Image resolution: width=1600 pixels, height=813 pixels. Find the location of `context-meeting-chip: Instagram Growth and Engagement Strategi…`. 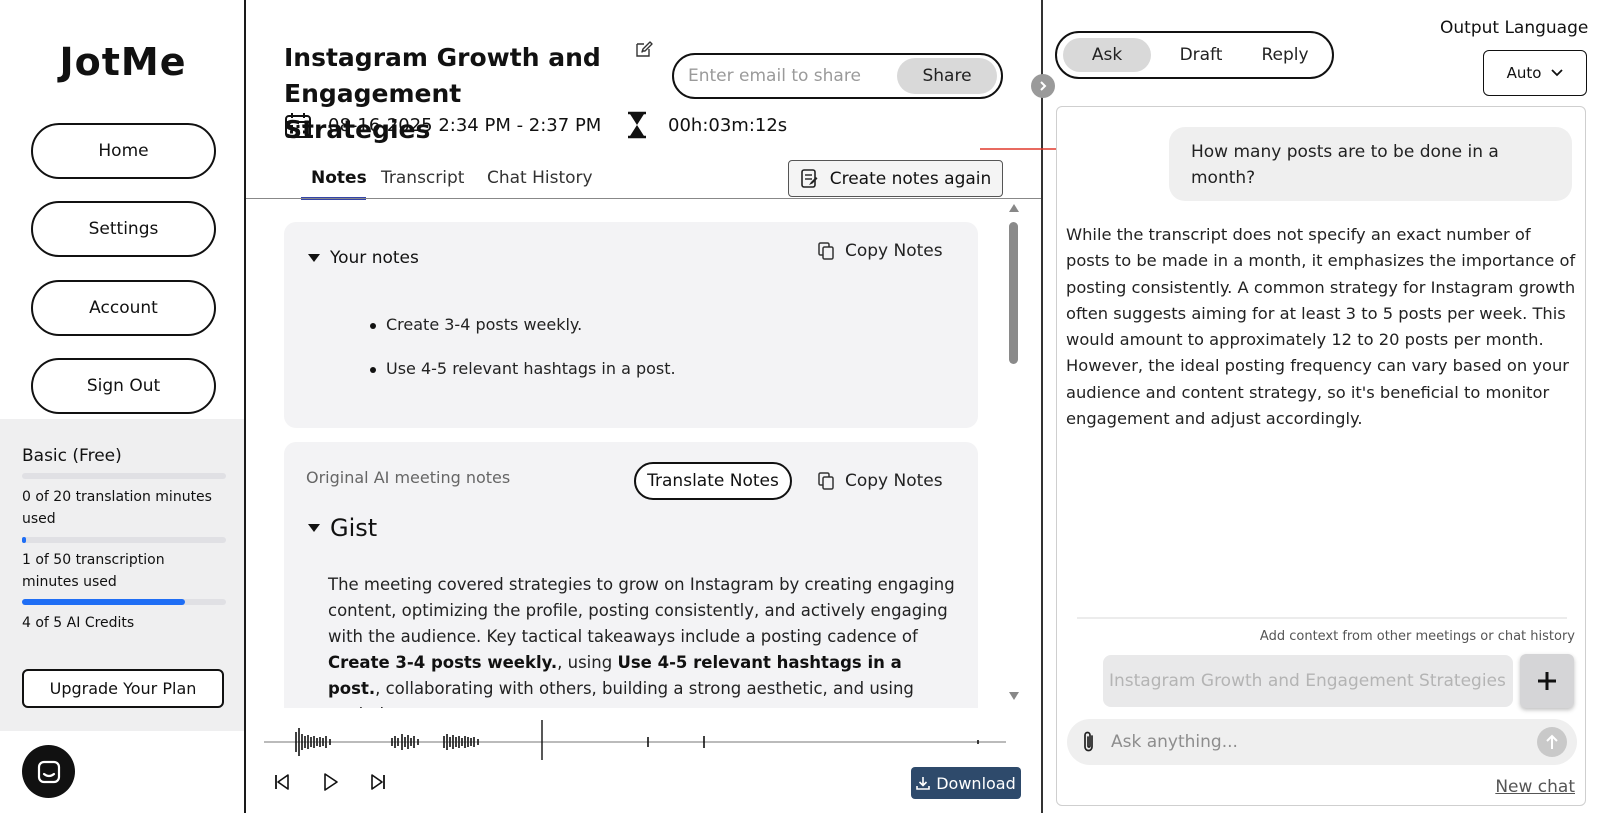

context-meeting-chip: Instagram Growth and Engagement Strategi… is located at coordinates (1308, 681).